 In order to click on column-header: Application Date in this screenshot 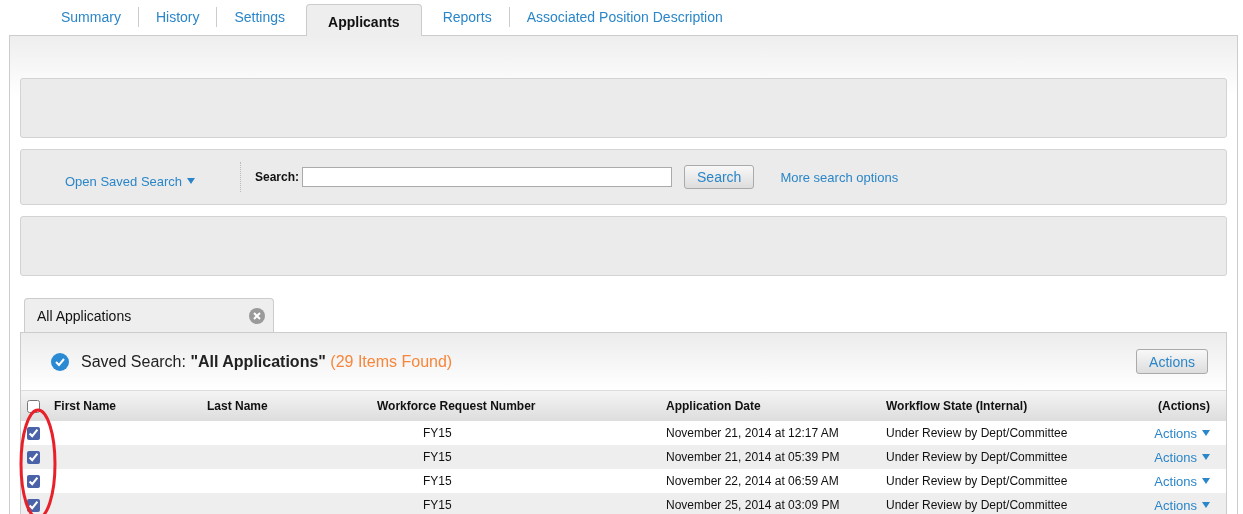, I will do `click(713, 406)`.